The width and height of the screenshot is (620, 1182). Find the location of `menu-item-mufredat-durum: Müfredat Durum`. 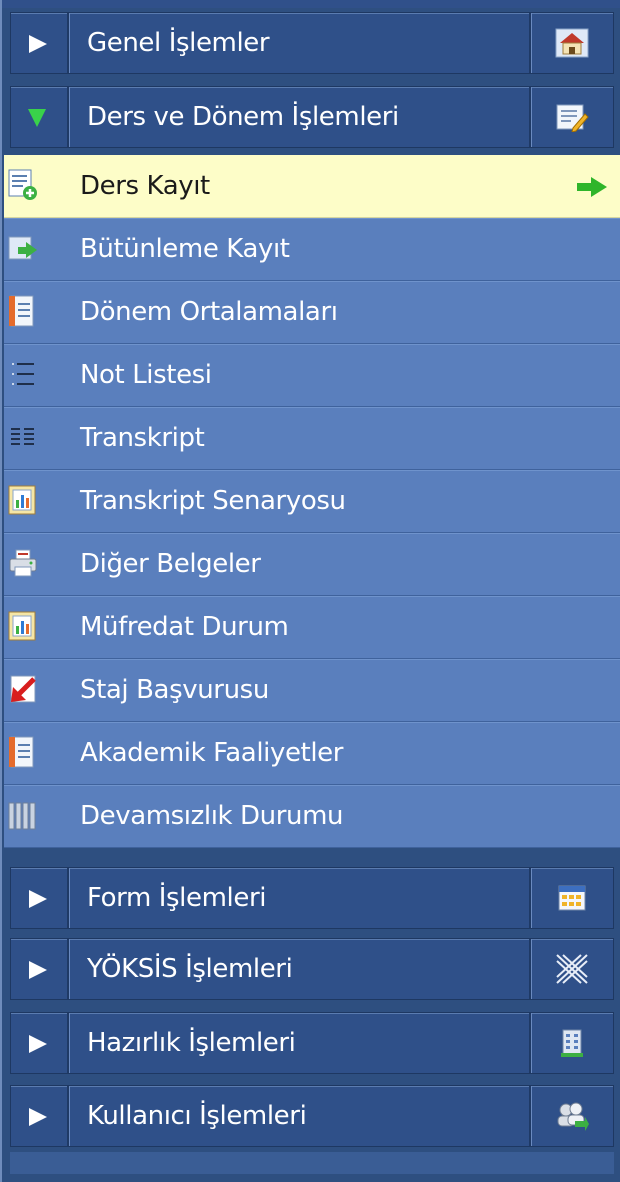

menu-item-mufredat-durum: Müfredat Durum is located at coordinates (312, 627).